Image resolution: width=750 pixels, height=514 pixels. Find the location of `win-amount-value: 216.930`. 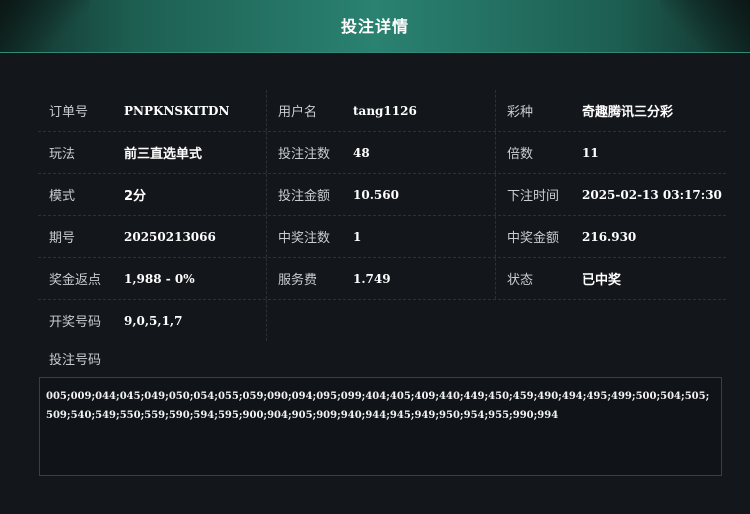

win-amount-value: 216.930 is located at coordinates (609, 236).